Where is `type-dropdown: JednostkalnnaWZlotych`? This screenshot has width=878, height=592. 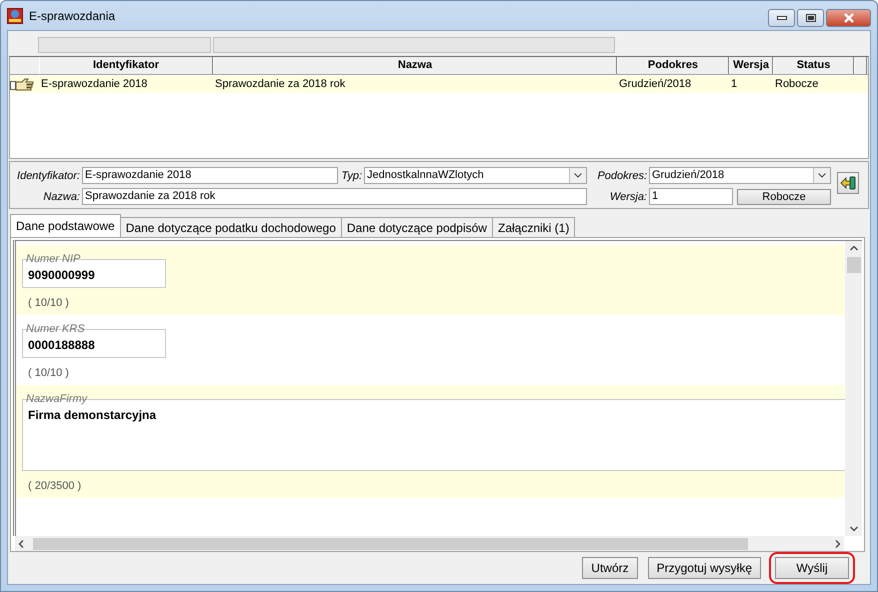 type-dropdown: JednostkalnnaWZlotych is located at coordinates (475, 175).